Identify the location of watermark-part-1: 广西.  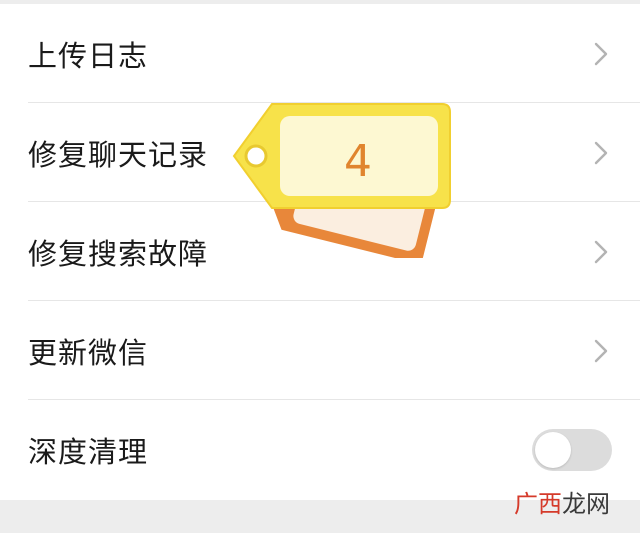
(538, 504).